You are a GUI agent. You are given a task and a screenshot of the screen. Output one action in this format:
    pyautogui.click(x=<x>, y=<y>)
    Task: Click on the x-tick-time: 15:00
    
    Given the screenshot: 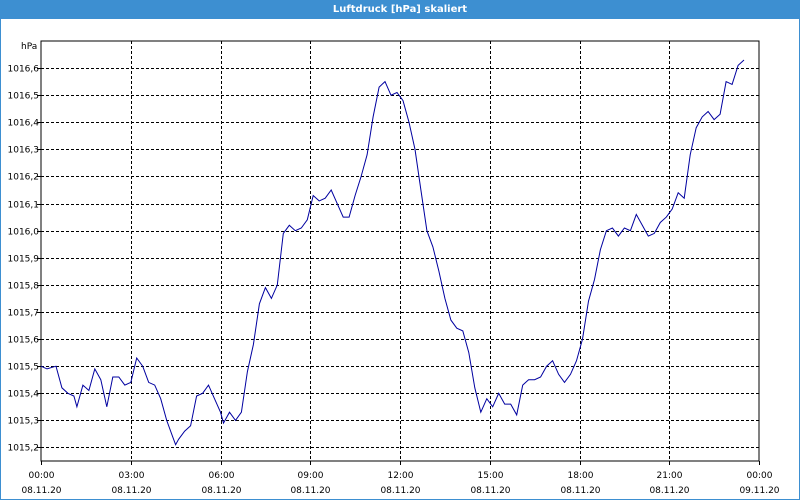 What is the action you would take?
    pyautogui.click(x=491, y=476)
    